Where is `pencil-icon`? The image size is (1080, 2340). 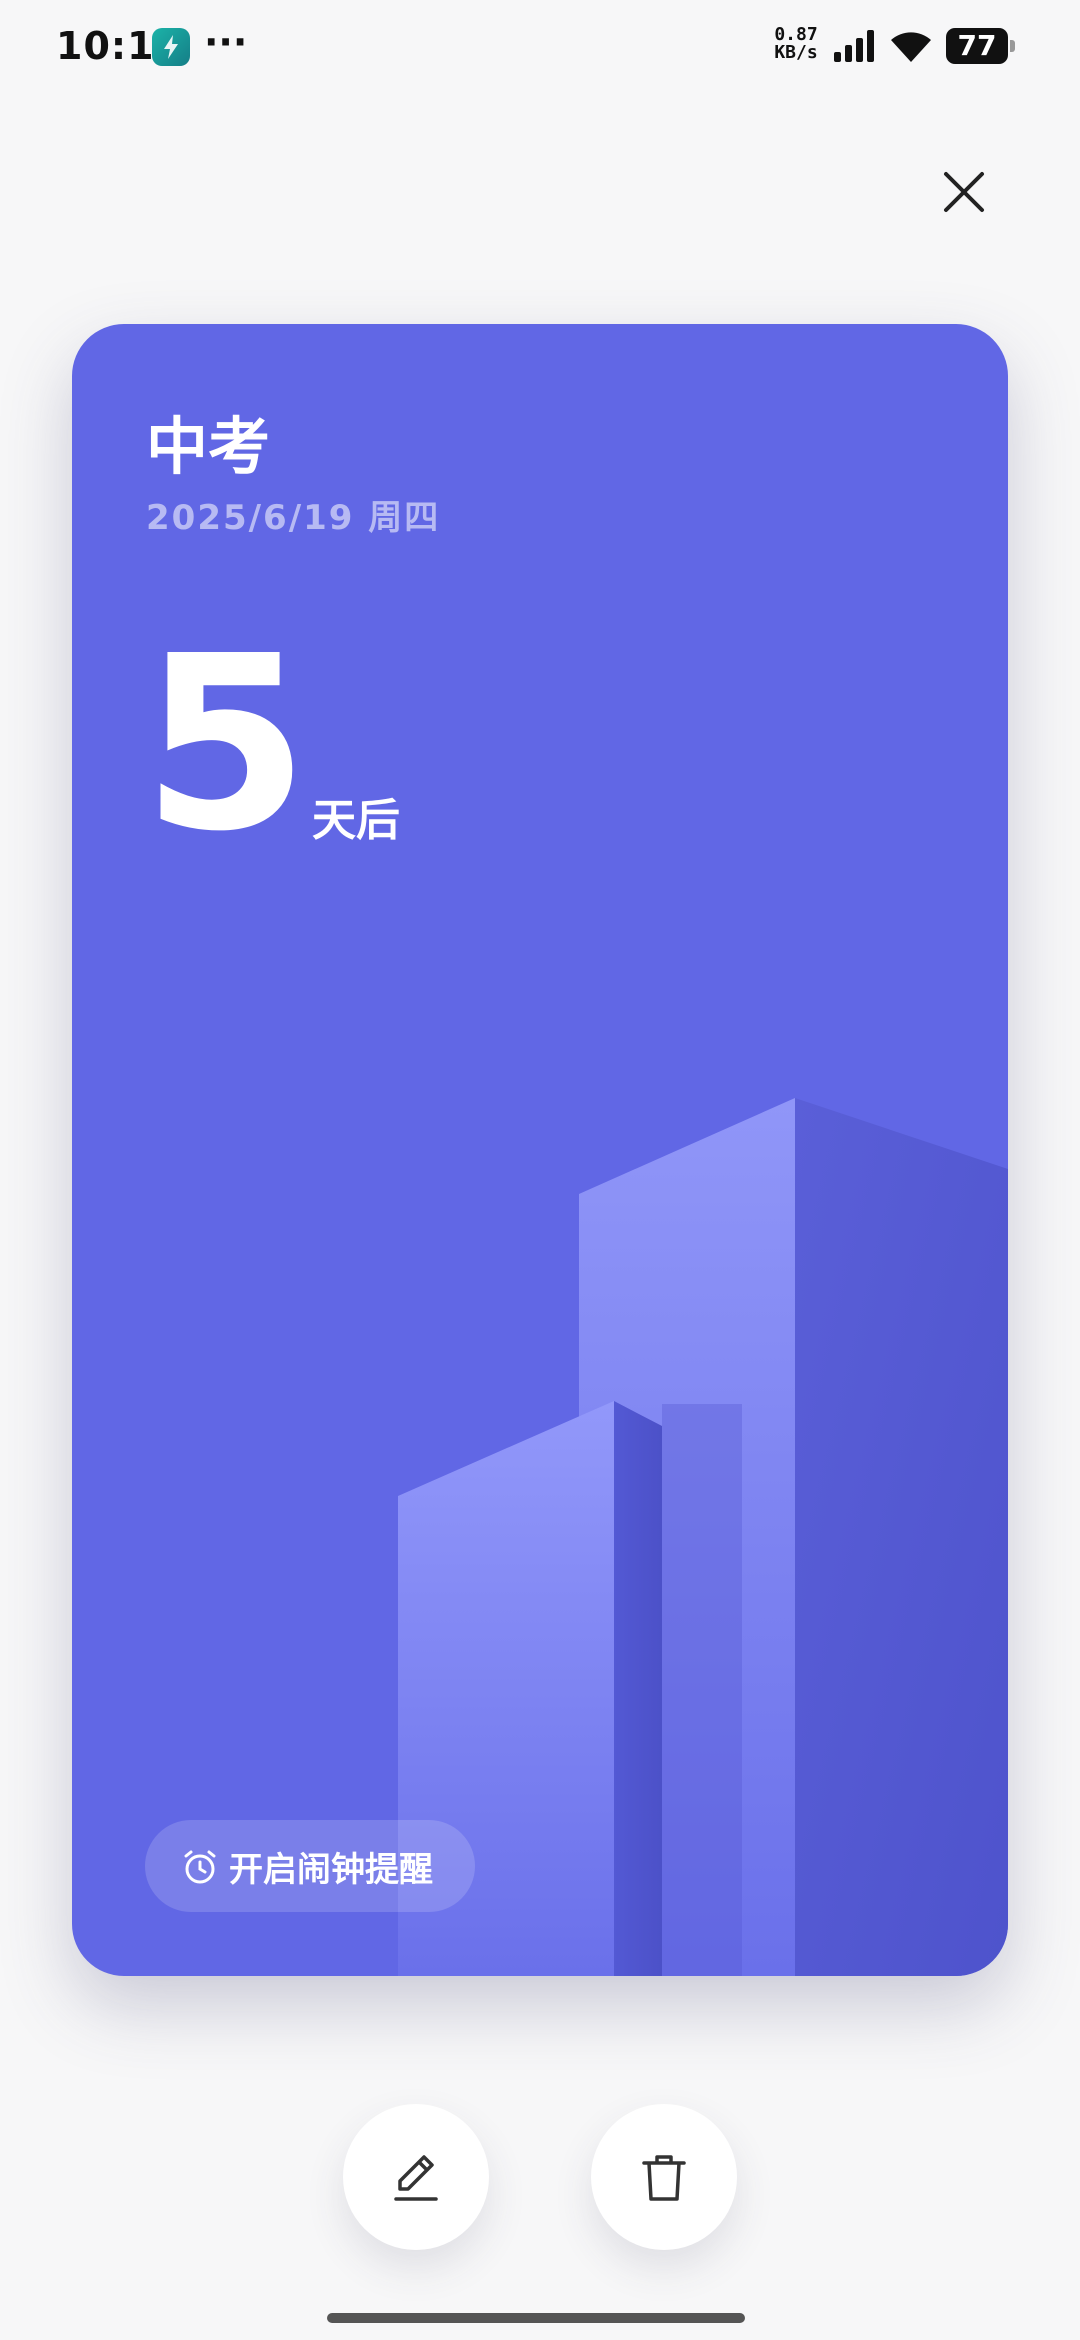 pencil-icon is located at coordinates (416, 2178).